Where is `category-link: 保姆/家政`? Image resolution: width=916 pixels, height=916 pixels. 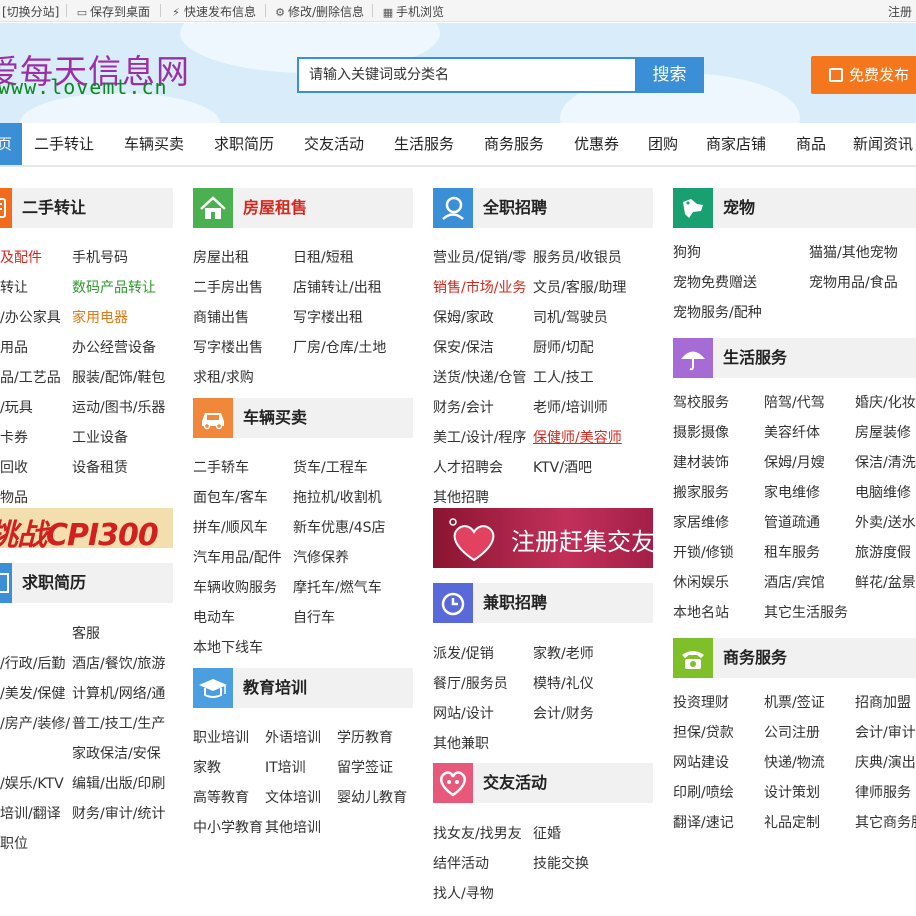
category-link: 保姆/家政 is located at coordinates (463, 318).